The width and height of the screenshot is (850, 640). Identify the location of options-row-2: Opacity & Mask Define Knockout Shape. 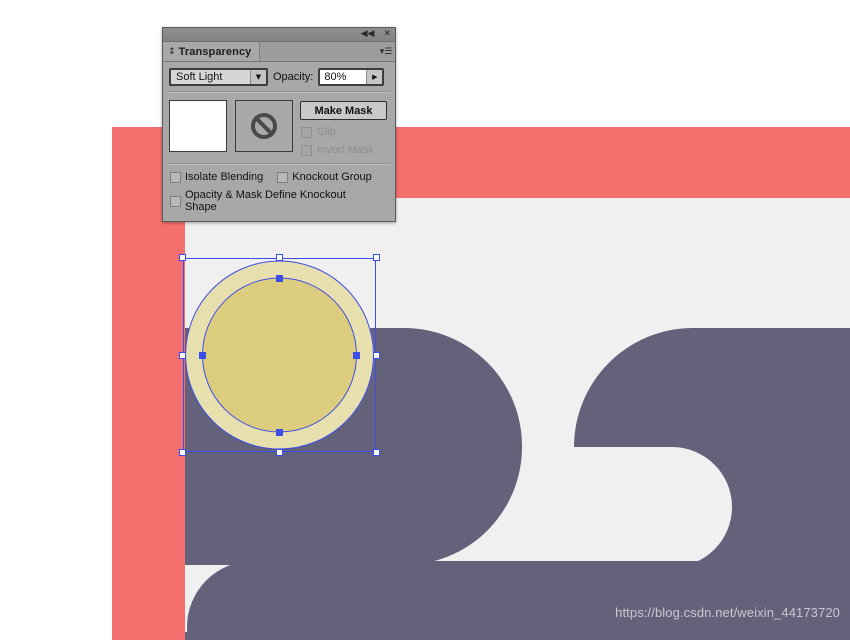
(279, 201).